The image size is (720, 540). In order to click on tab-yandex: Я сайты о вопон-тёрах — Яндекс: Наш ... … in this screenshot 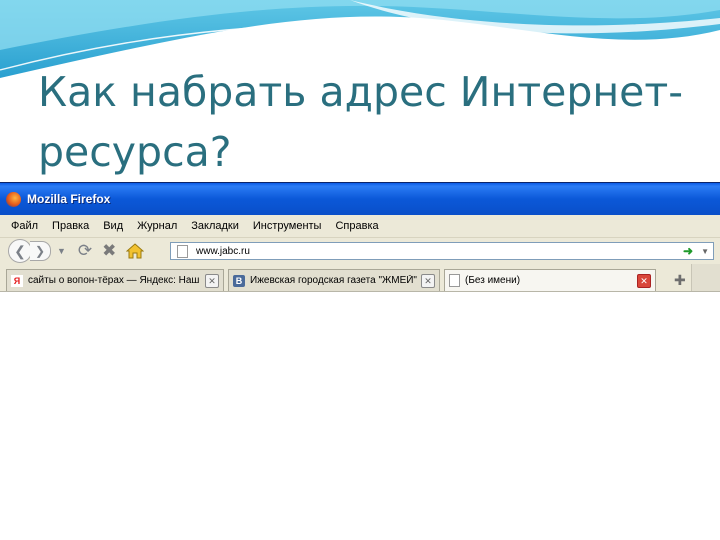, I will do `click(115, 280)`.